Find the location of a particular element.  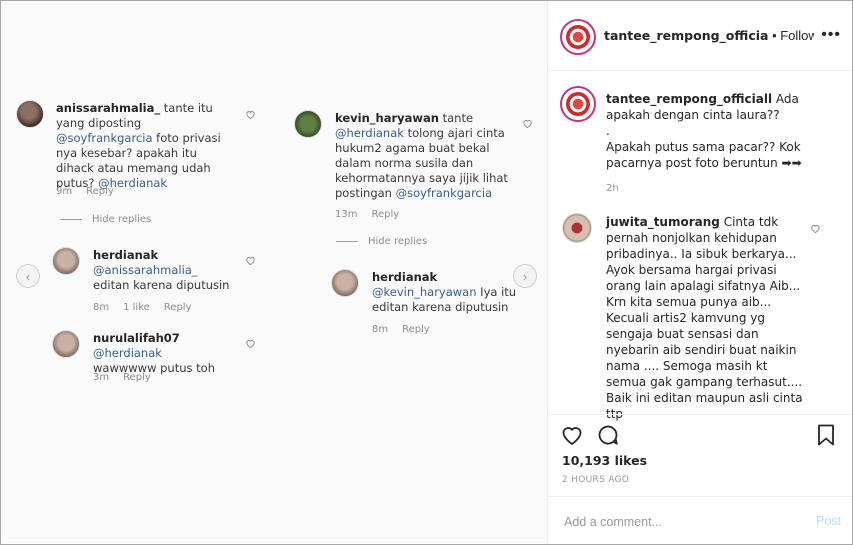

comment-username: anissarahmalia_ is located at coordinates (108, 108).